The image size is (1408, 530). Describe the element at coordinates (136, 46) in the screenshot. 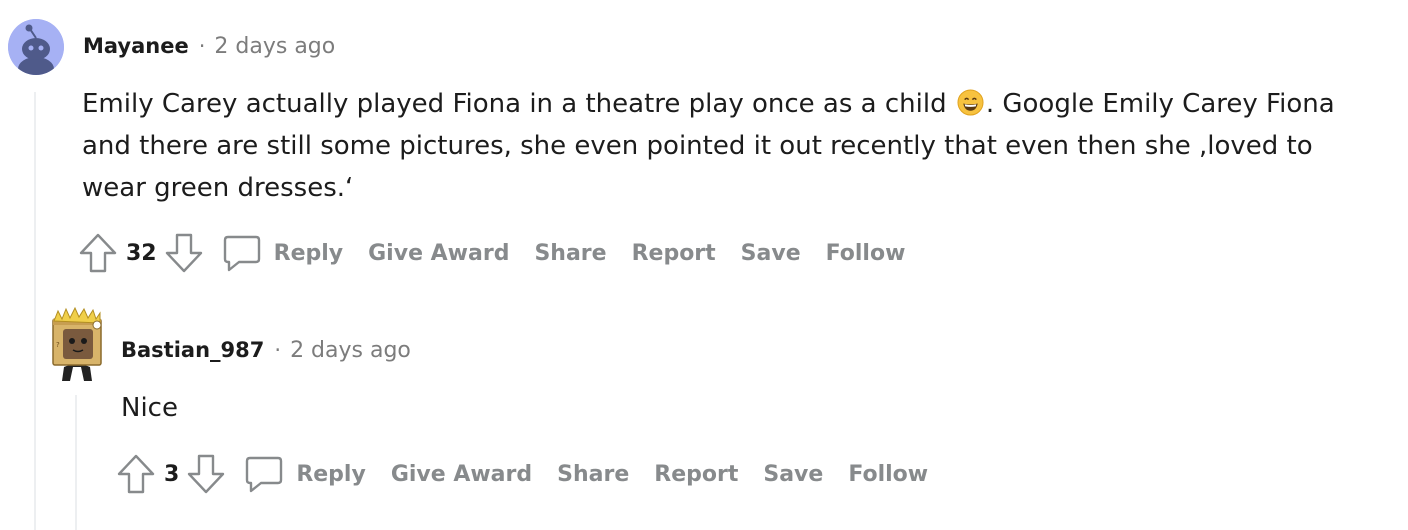

I see `username: Mayanee` at that location.